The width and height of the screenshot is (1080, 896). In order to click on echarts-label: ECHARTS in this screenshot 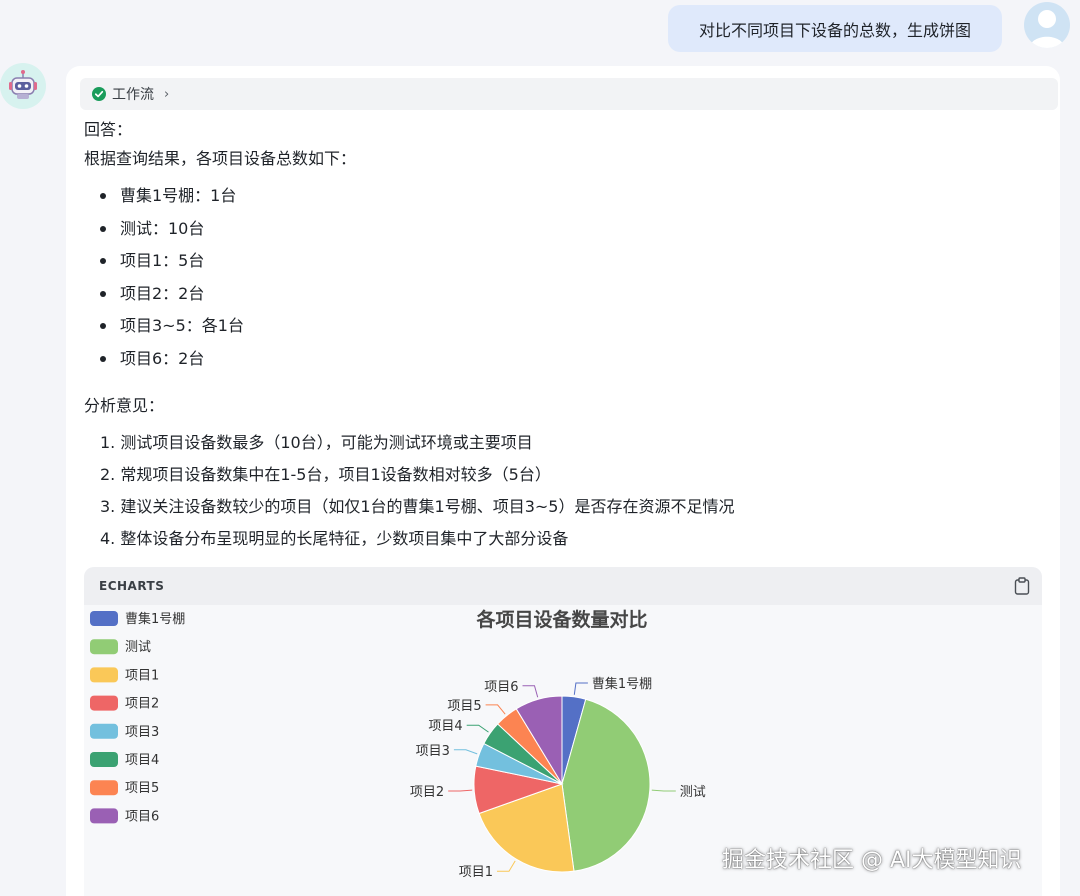, I will do `click(132, 586)`.